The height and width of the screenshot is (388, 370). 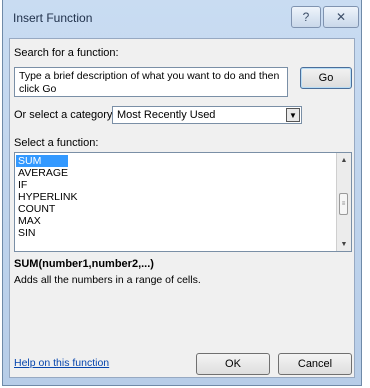 What do you see at coordinates (315, 364) in the screenshot?
I see `cancel-button: Cancel` at bounding box center [315, 364].